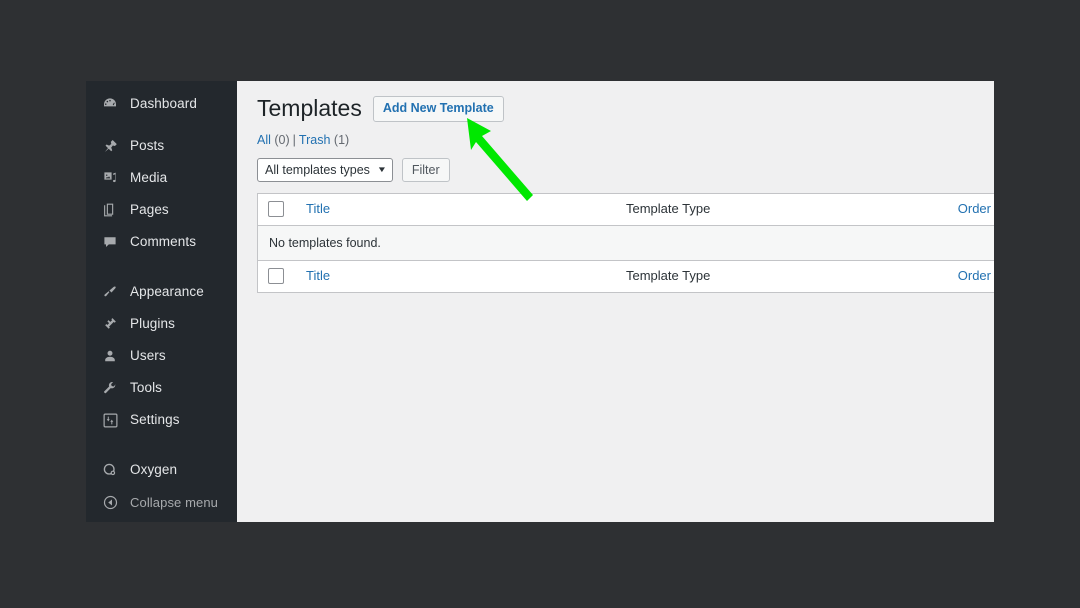 The height and width of the screenshot is (608, 1080). Describe the element at coordinates (625, 109) in the screenshot. I see `page-header: Templates Add New Template` at that location.